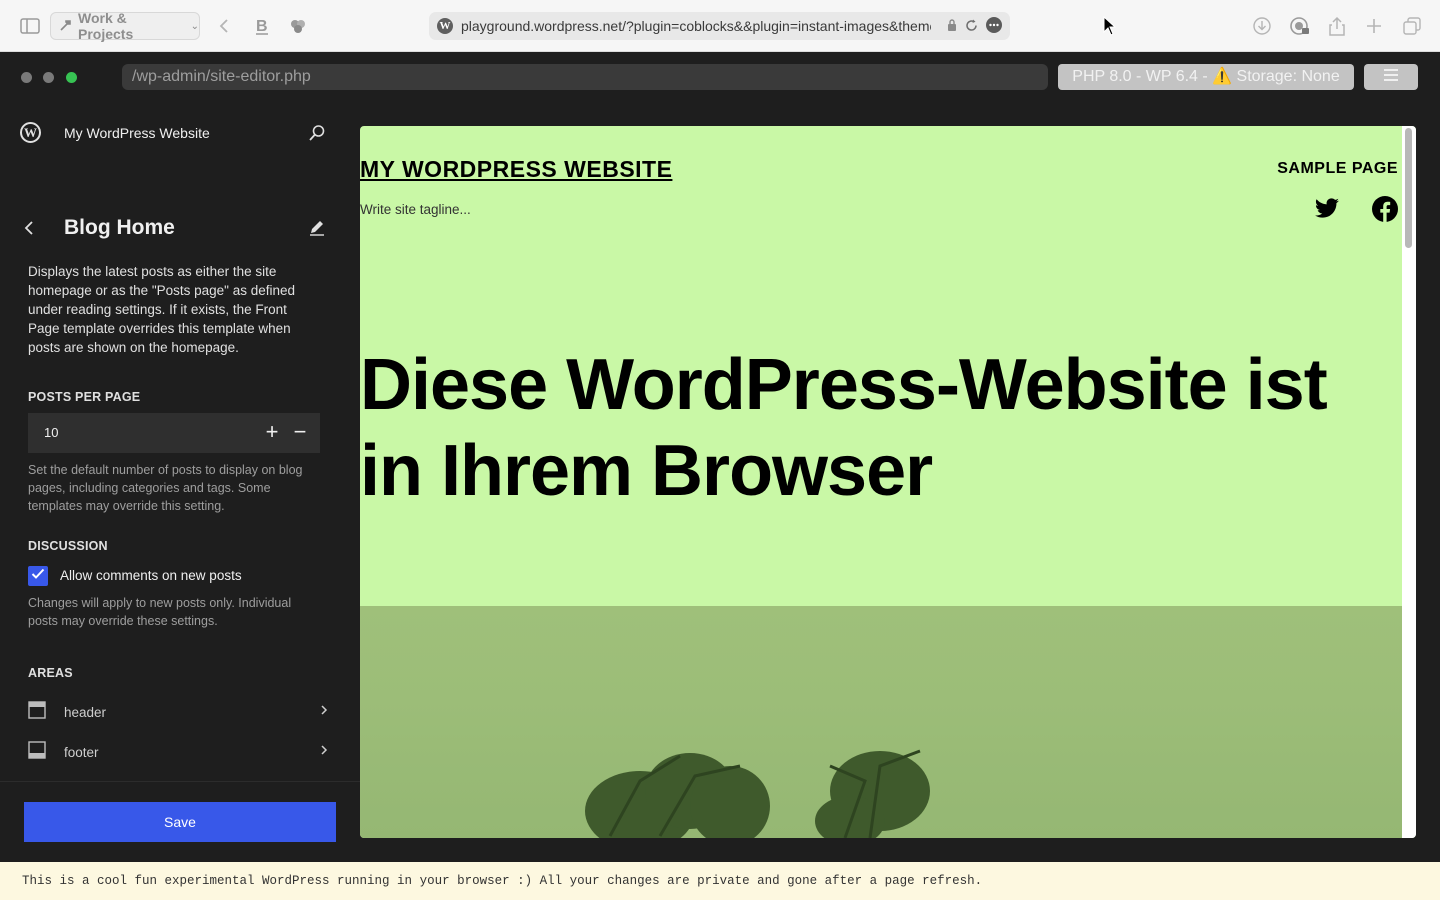 Image resolution: width=1440 pixels, height=900 pixels. I want to click on posts-per-page-stepper: 10 + −, so click(174, 433).